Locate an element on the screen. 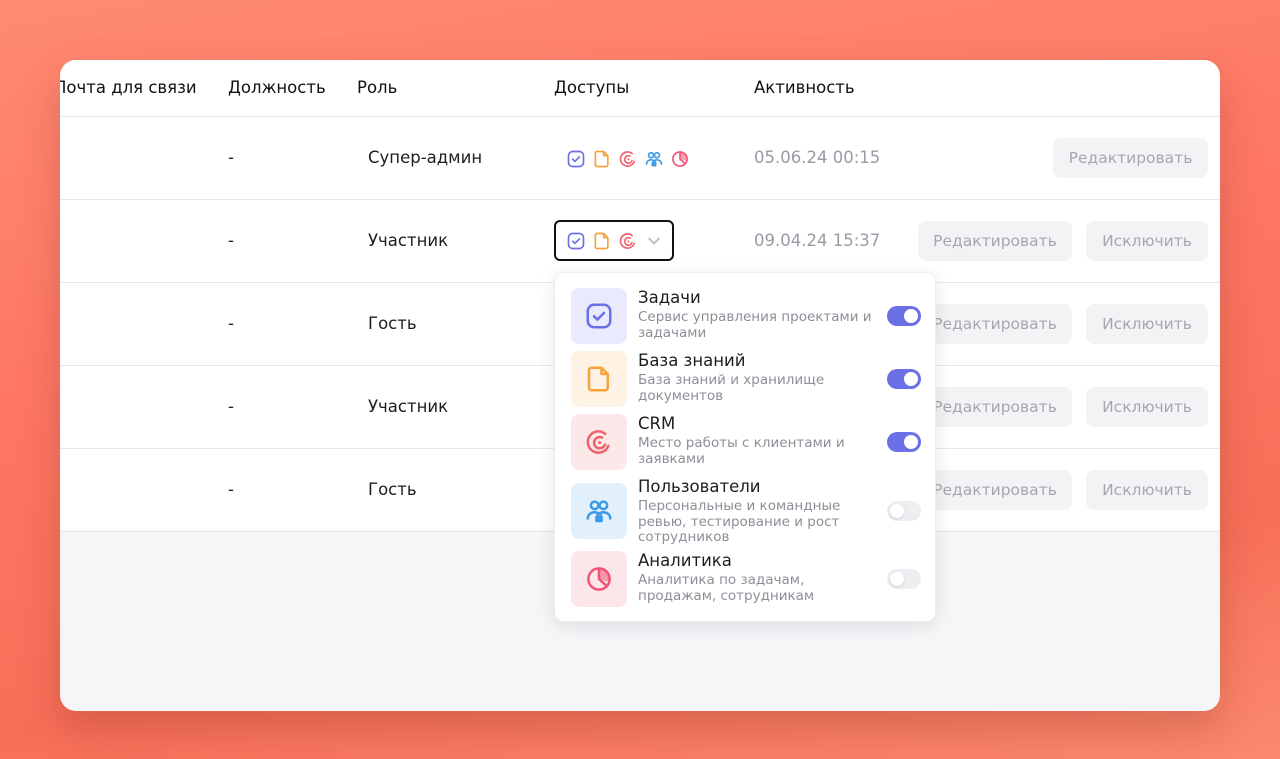 This screenshot has width=1280, height=759. chevron-down-icon is located at coordinates (654, 241).